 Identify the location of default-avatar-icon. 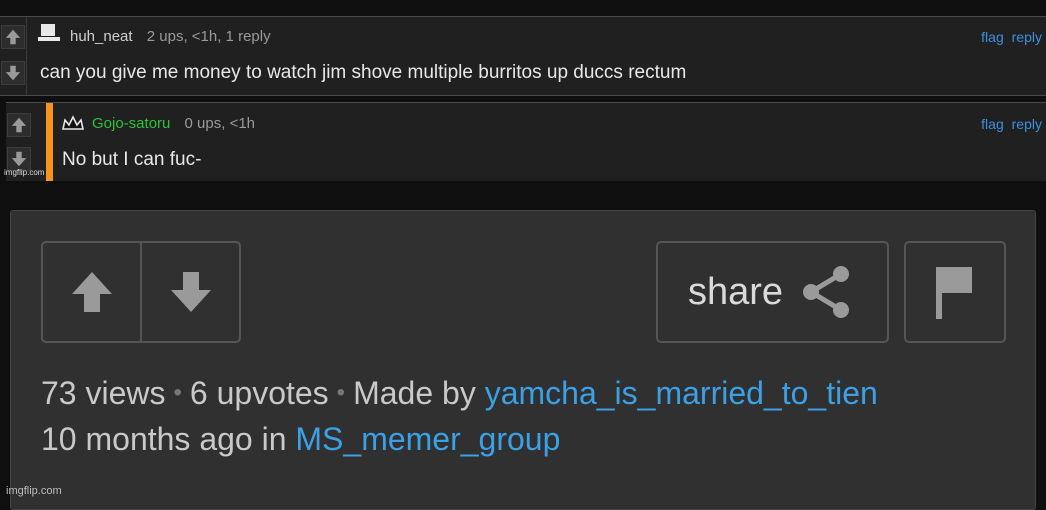
(49, 32).